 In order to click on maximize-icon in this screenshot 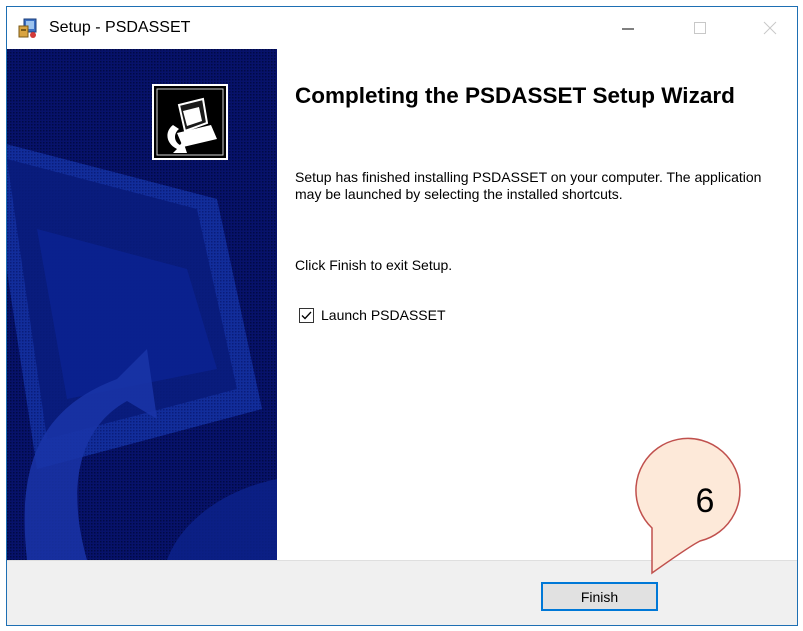, I will do `click(700, 28)`.